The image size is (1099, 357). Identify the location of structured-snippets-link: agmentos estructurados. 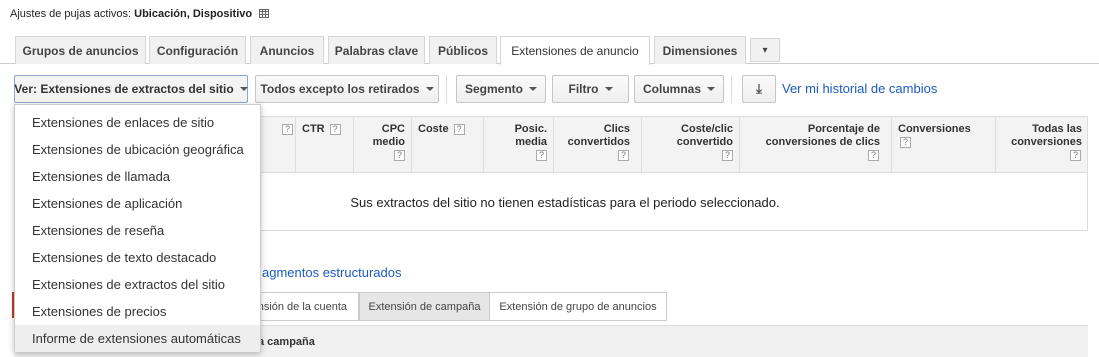
(331, 272).